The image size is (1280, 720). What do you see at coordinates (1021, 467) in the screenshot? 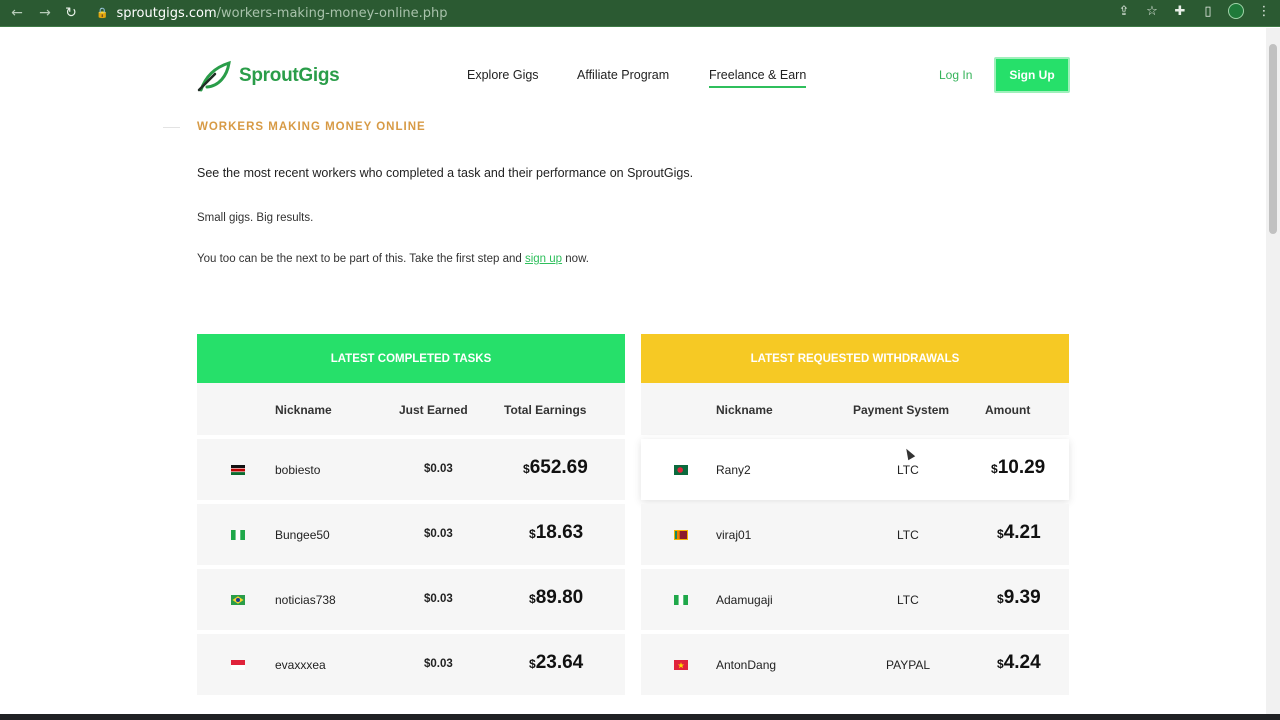
I see `amount-value: 10.29` at bounding box center [1021, 467].